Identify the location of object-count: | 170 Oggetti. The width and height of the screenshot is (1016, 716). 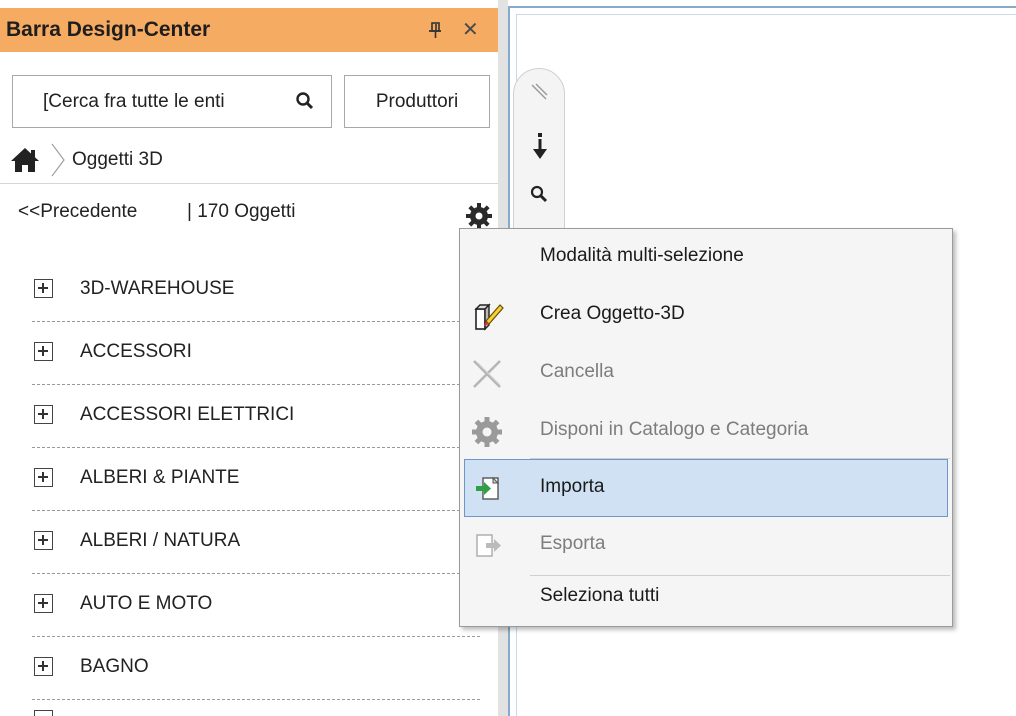
(241, 211).